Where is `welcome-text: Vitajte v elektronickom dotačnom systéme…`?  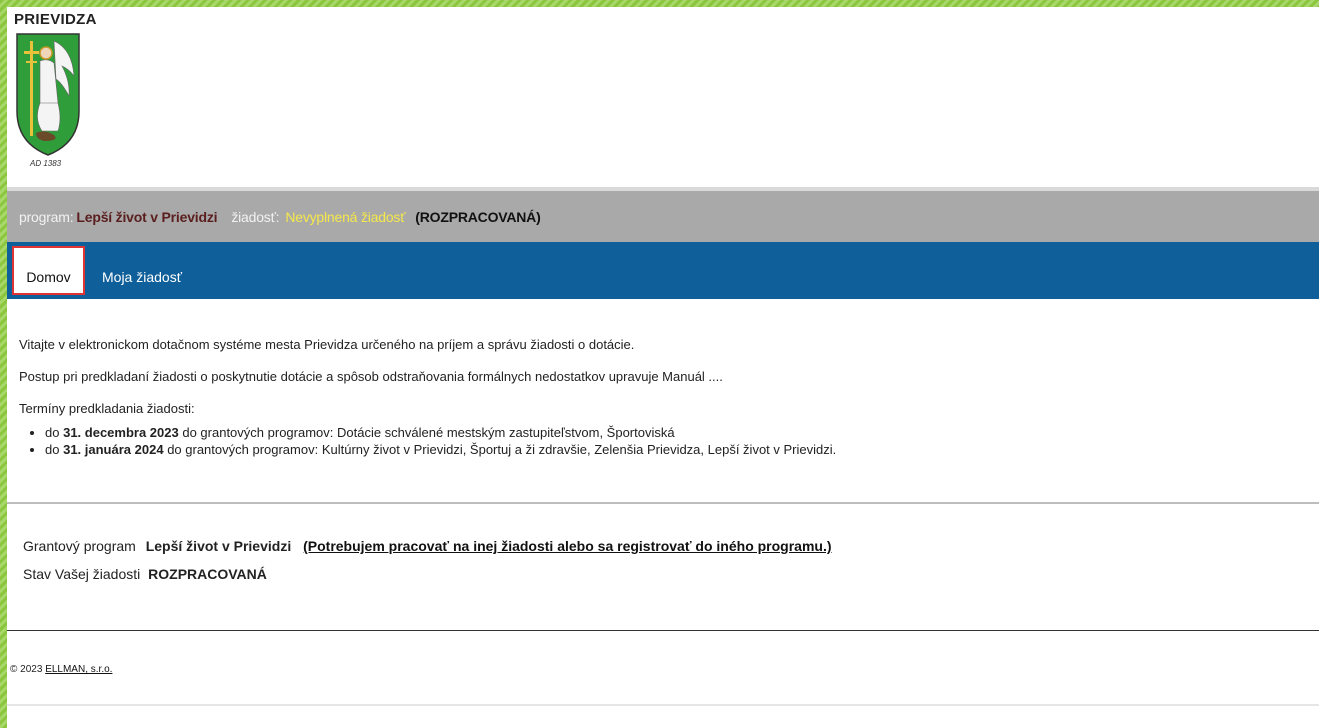 welcome-text: Vitajte v elektronickom dotačnom systéme… is located at coordinates (327, 344).